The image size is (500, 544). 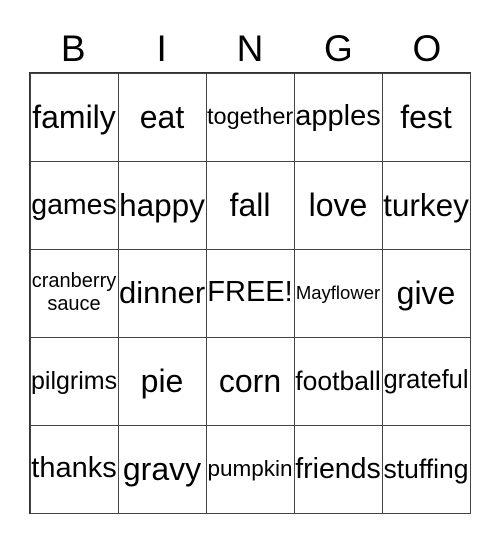 I want to click on bingo-cell: pilgrims, so click(x=74, y=381).